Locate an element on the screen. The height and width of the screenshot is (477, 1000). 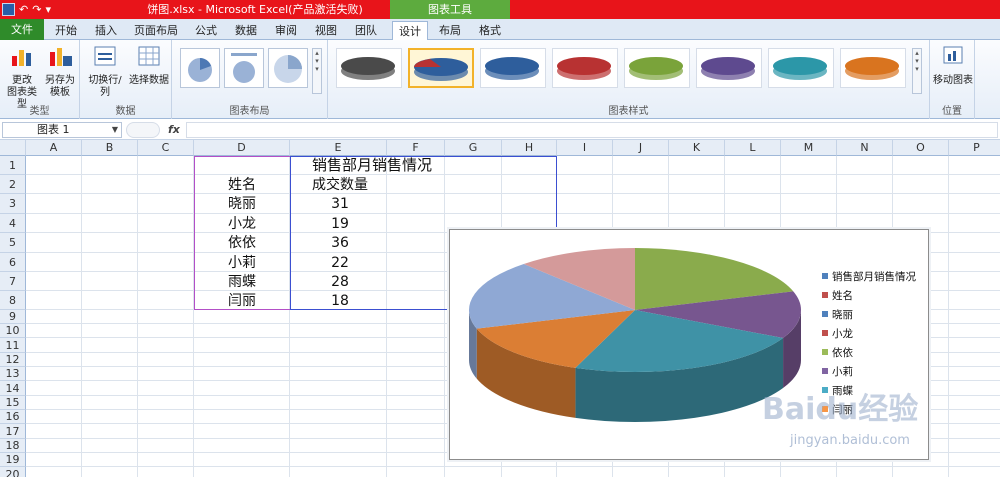
tab-chart-layout: 布局 is located at coordinates (450, 30).